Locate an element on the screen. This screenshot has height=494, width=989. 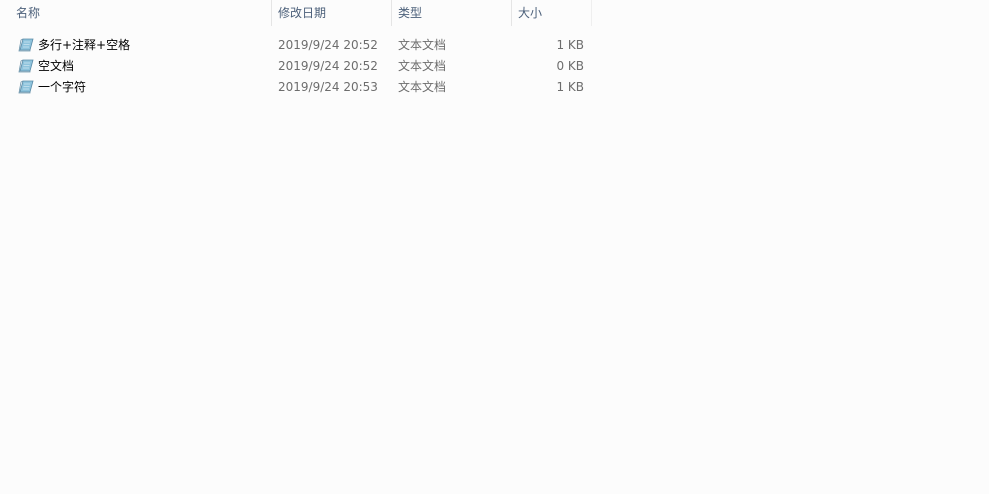
column-header-date-modified: 修改日期 is located at coordinates (332, 13).